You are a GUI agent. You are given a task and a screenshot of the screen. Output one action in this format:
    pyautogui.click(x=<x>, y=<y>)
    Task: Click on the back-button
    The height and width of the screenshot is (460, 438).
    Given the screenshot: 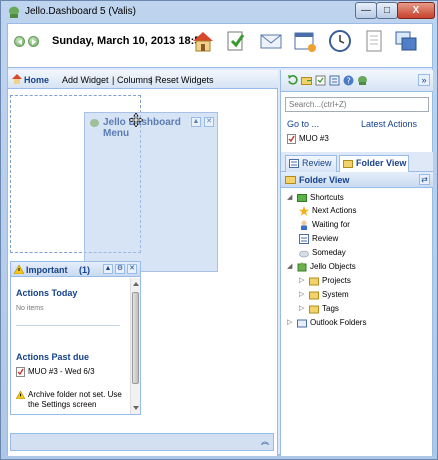 What is the action you would take?
    pyautogui.click(x=19, y=41)
    